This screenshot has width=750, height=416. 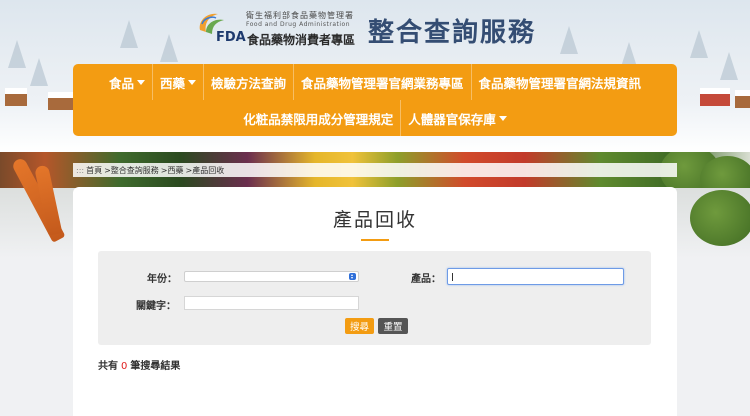 I want to click on nav-item-fda-regulations: 食品藥物管理署官網法規資訊, so click(x=560, y=82).